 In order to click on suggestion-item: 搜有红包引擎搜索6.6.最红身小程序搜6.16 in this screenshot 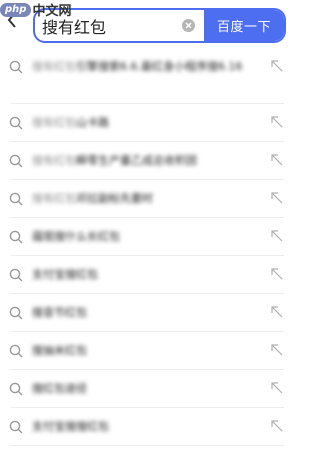, I will do `click(147, 76)`.